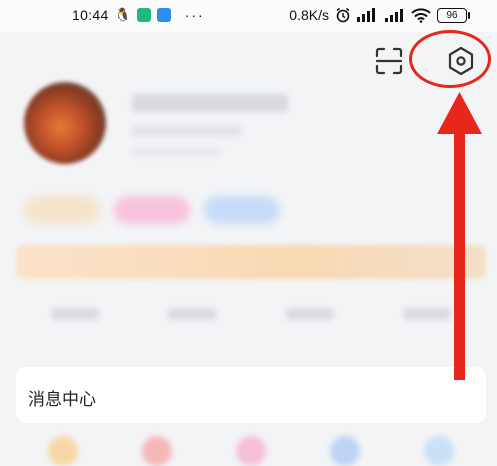  What do you see at coordinates (251, 262) in the screenshot?
I see `vip-banner-blurred` at bounding box center [251, 262].